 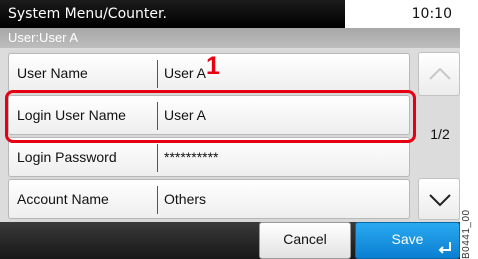 I want to click on save-label: Save, so click(x=407, y=239).